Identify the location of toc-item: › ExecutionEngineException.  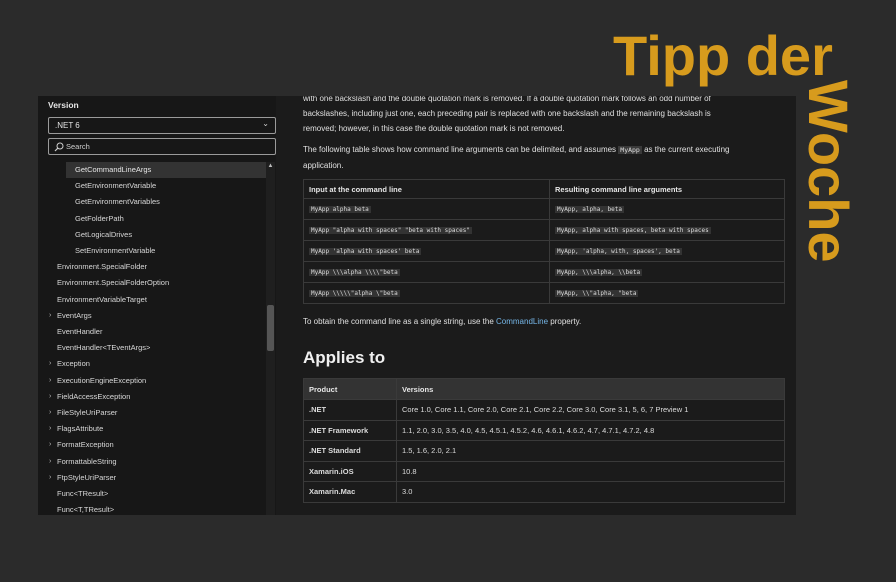
(152, 381).